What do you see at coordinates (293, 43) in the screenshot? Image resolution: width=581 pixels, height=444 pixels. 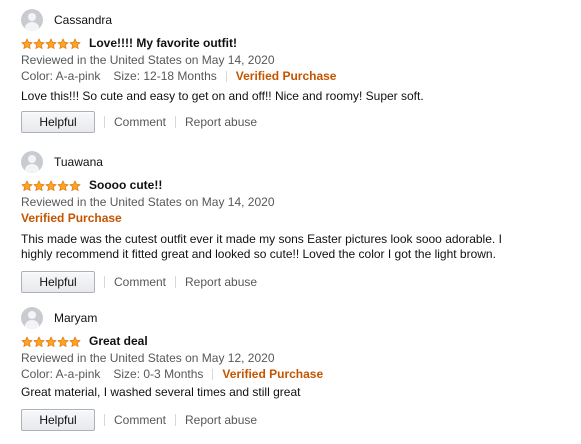 I see `review-title-row: Love!!!! My favorite outfit!` at bounding box center [293, 43].